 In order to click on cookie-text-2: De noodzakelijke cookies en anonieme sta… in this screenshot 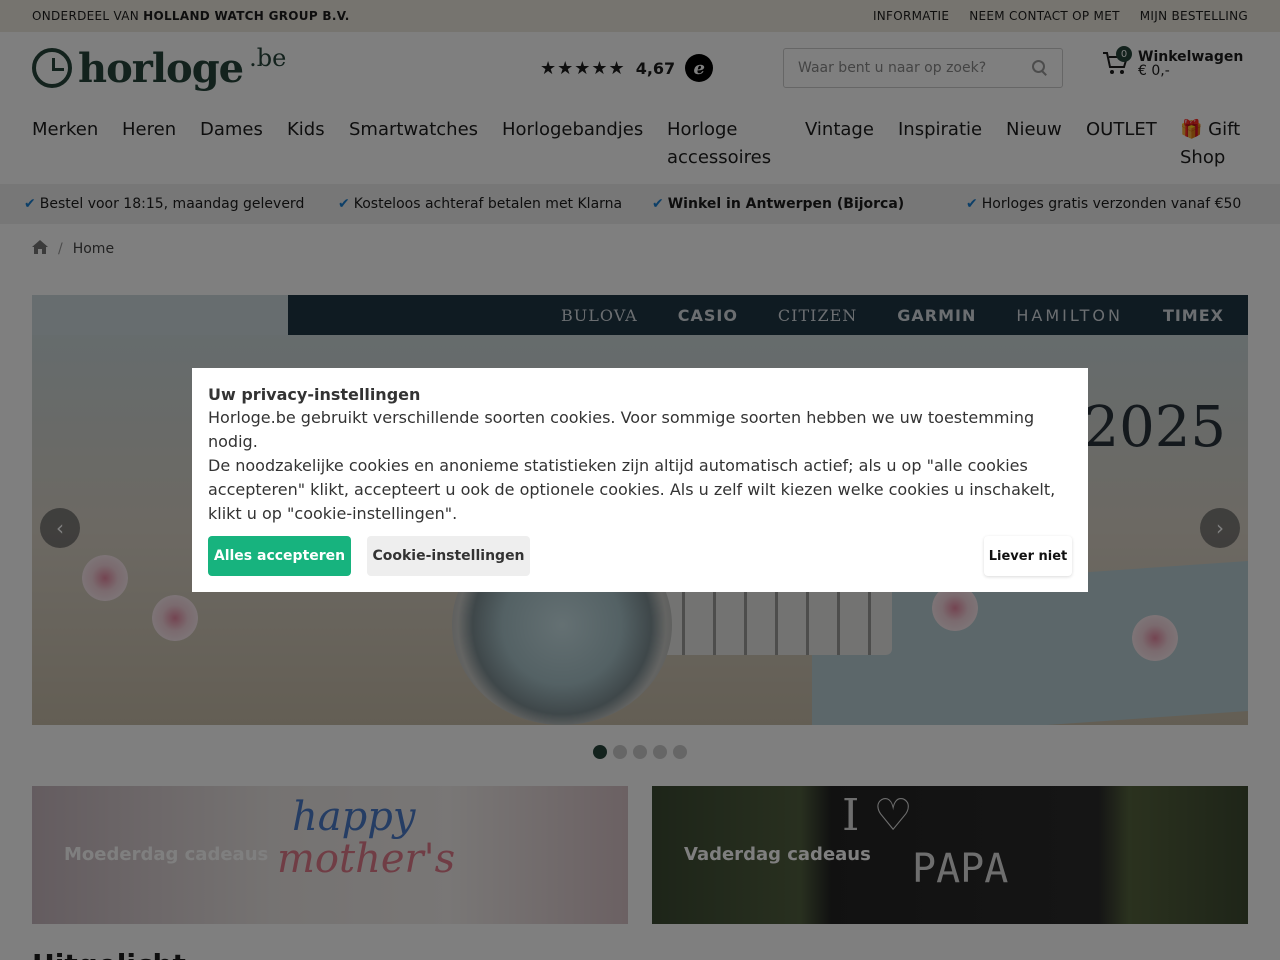, I will do `click(632, 489)`.